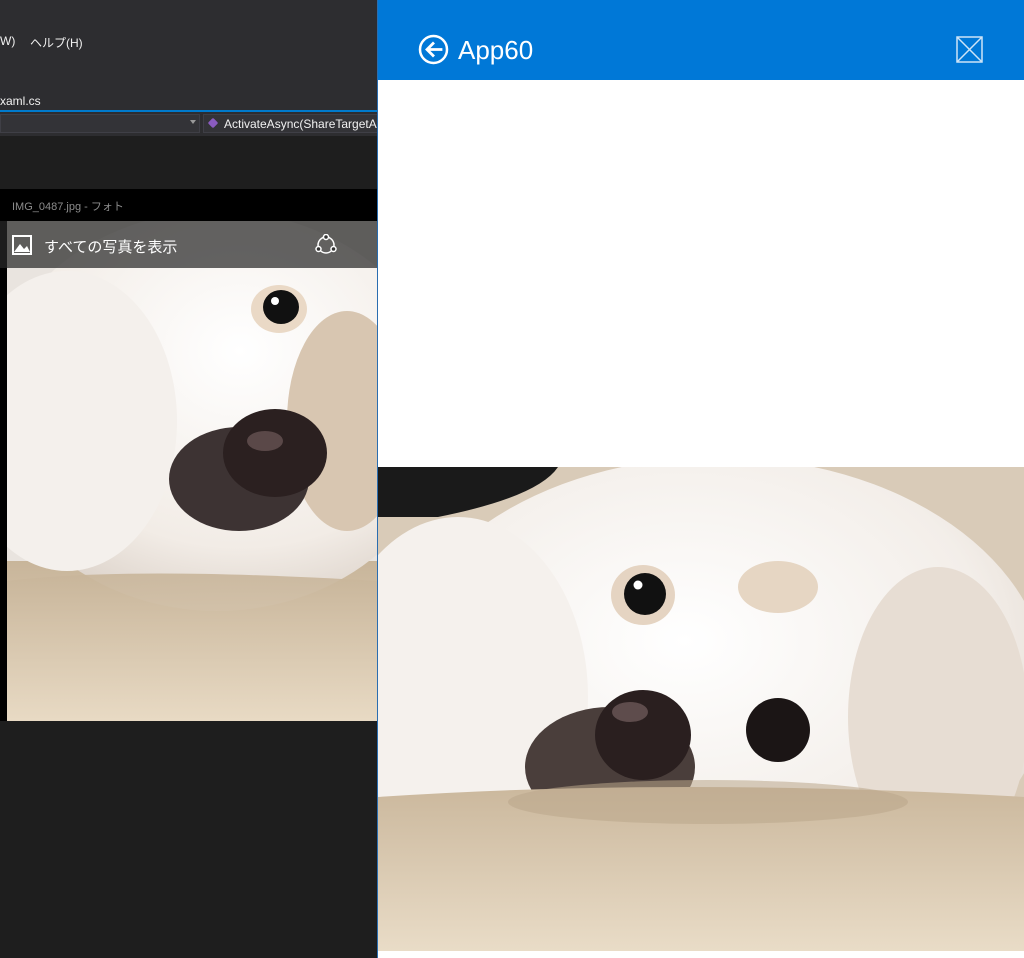  Describe the element at coordinates (20, 101) in the screenshot. I see `editor-tab: xaml.cs` at that location.